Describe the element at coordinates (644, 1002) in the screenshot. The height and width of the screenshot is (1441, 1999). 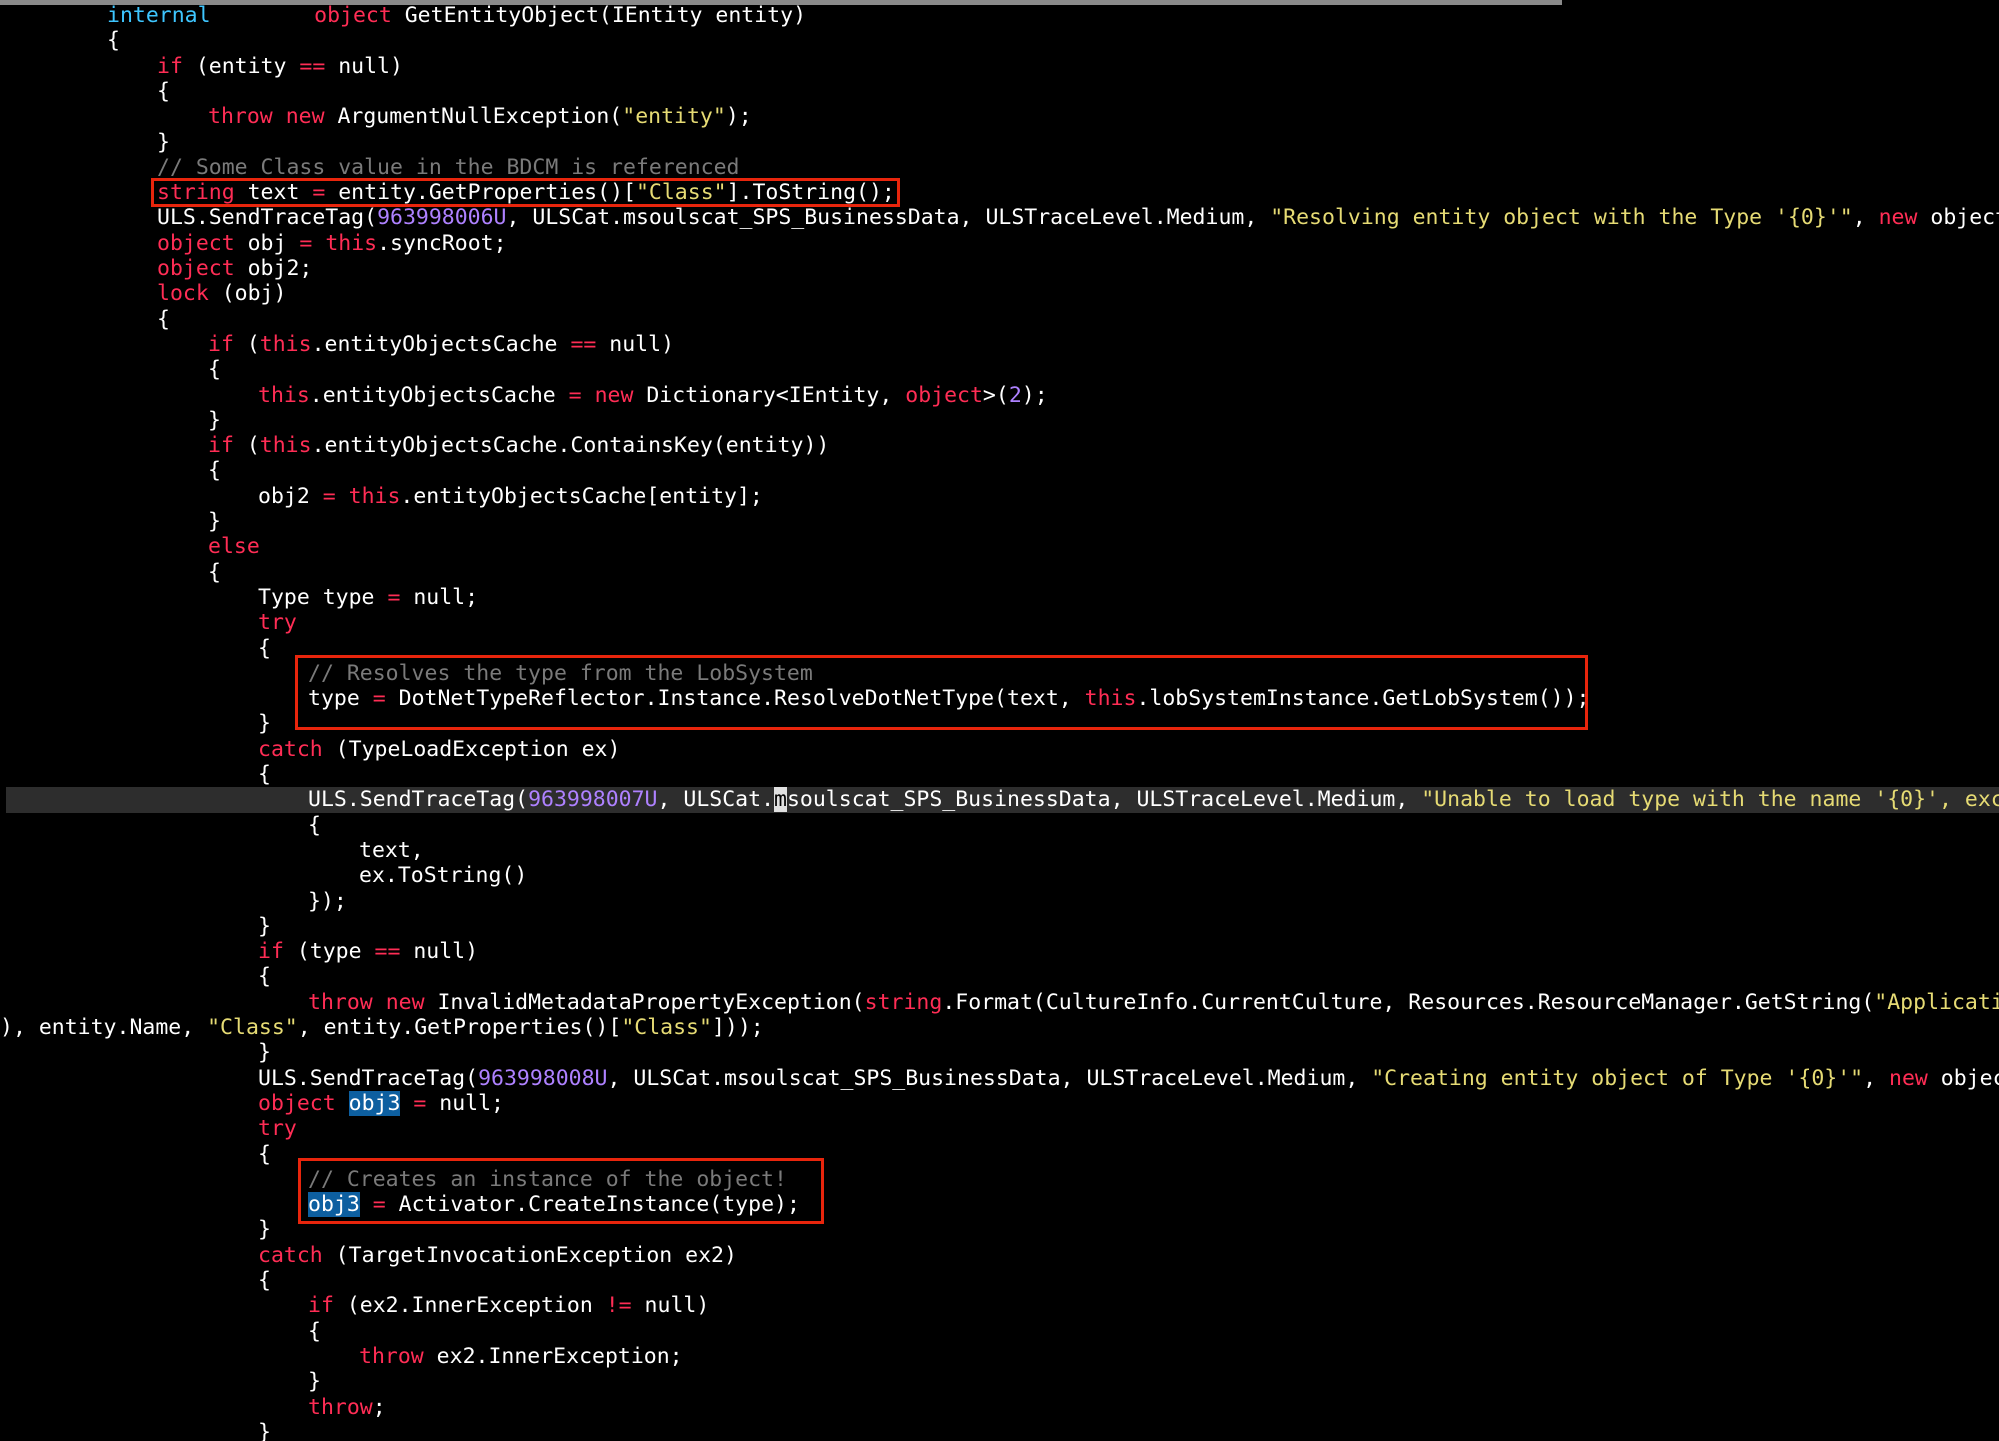
I see `code-token: InvalidMetadataPropertyException(` at that location.